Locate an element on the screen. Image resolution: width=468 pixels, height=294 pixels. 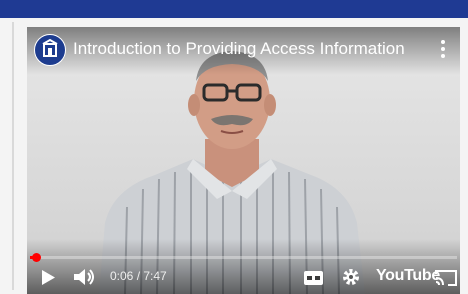
youtube-logo: YouTube is located at coordinates (408, 276).